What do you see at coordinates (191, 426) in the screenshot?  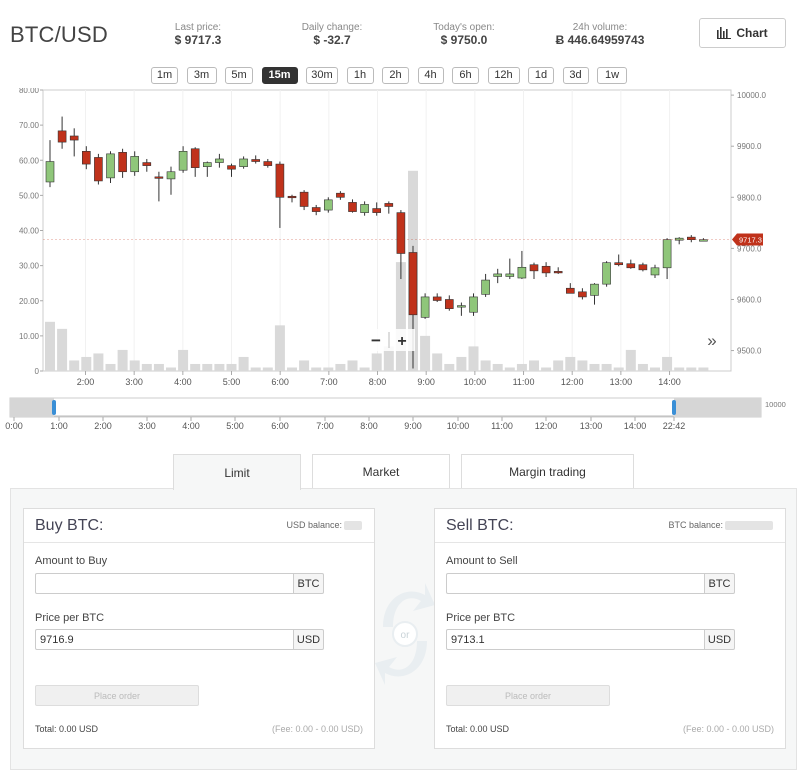 I see `navigator-time-label: 4:00` at bounding box center [191, 426].